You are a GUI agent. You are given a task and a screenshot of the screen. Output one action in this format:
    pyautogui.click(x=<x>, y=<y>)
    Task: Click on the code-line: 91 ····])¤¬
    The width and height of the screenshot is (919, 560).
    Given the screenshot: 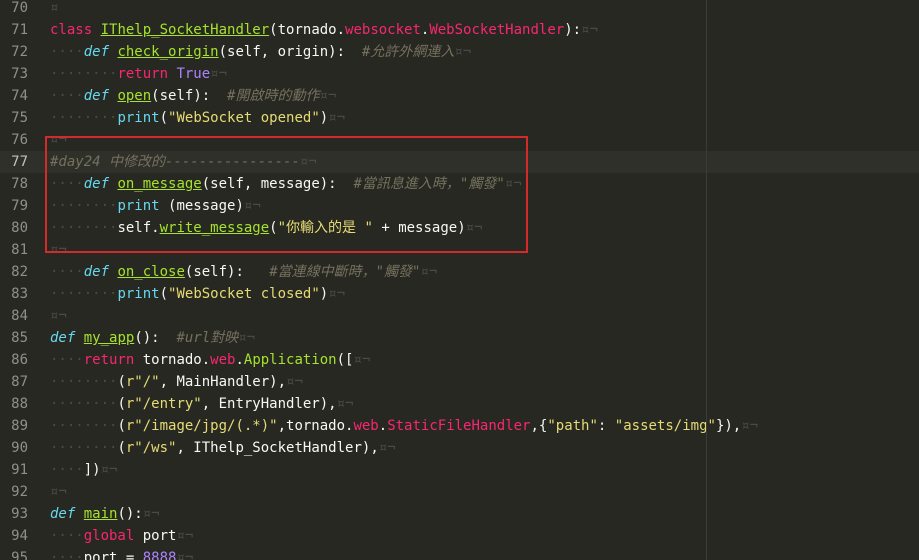 What is the action you would take?
    pyautogui.click(x=459, y=470)
    